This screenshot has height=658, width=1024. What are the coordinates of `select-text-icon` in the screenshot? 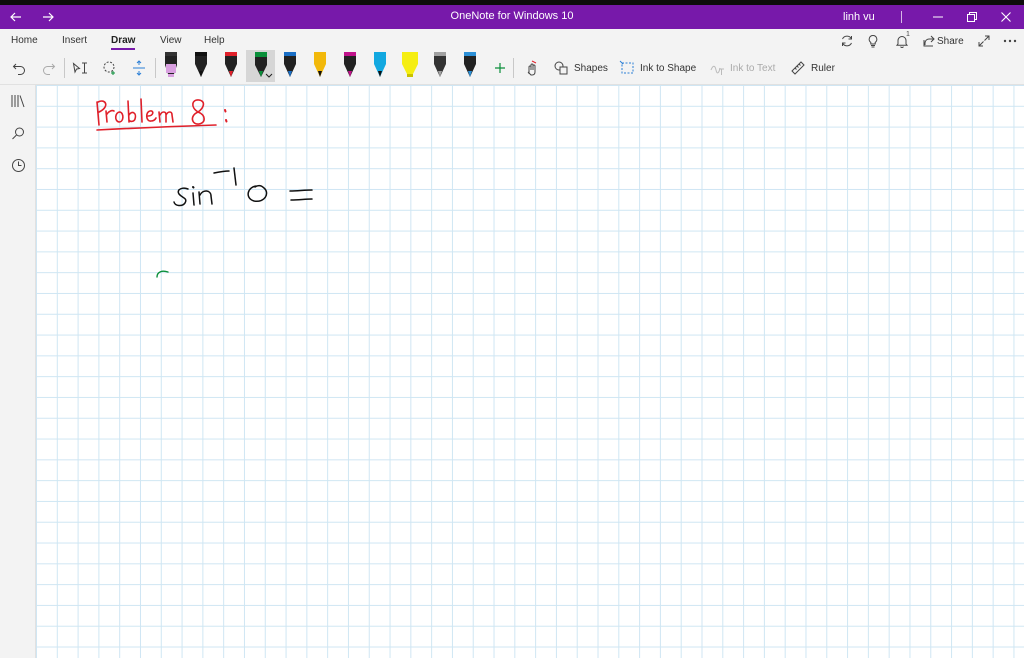 It's located at (79, 67).